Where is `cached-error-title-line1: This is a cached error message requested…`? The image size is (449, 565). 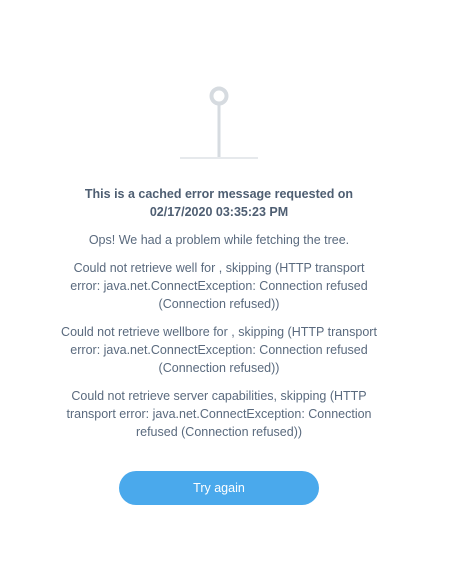
cached-error-title-line1: This is a cached error message requested… is located at coordinates (219, 194).